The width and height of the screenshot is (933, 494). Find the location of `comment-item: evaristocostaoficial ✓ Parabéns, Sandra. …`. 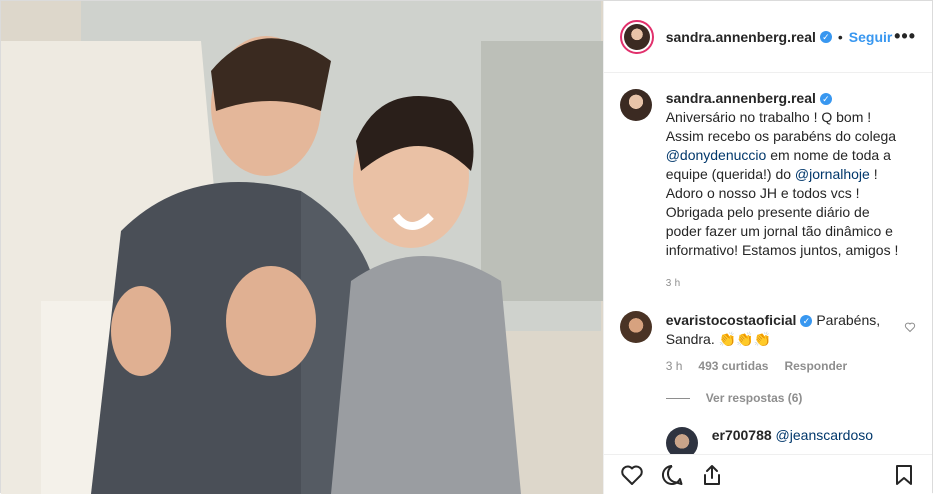

comment-item: evaristocostaoficial ✓ Parabéns, Sandra. … is located at coordinates (767, 330).